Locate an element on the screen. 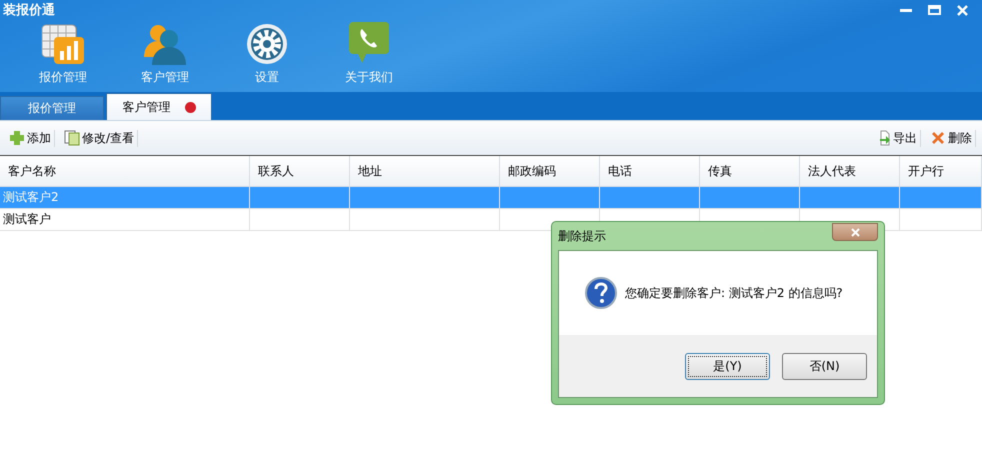 The image size is (982, 468). tab: 客户管理 is located at coordinates (159, 106).